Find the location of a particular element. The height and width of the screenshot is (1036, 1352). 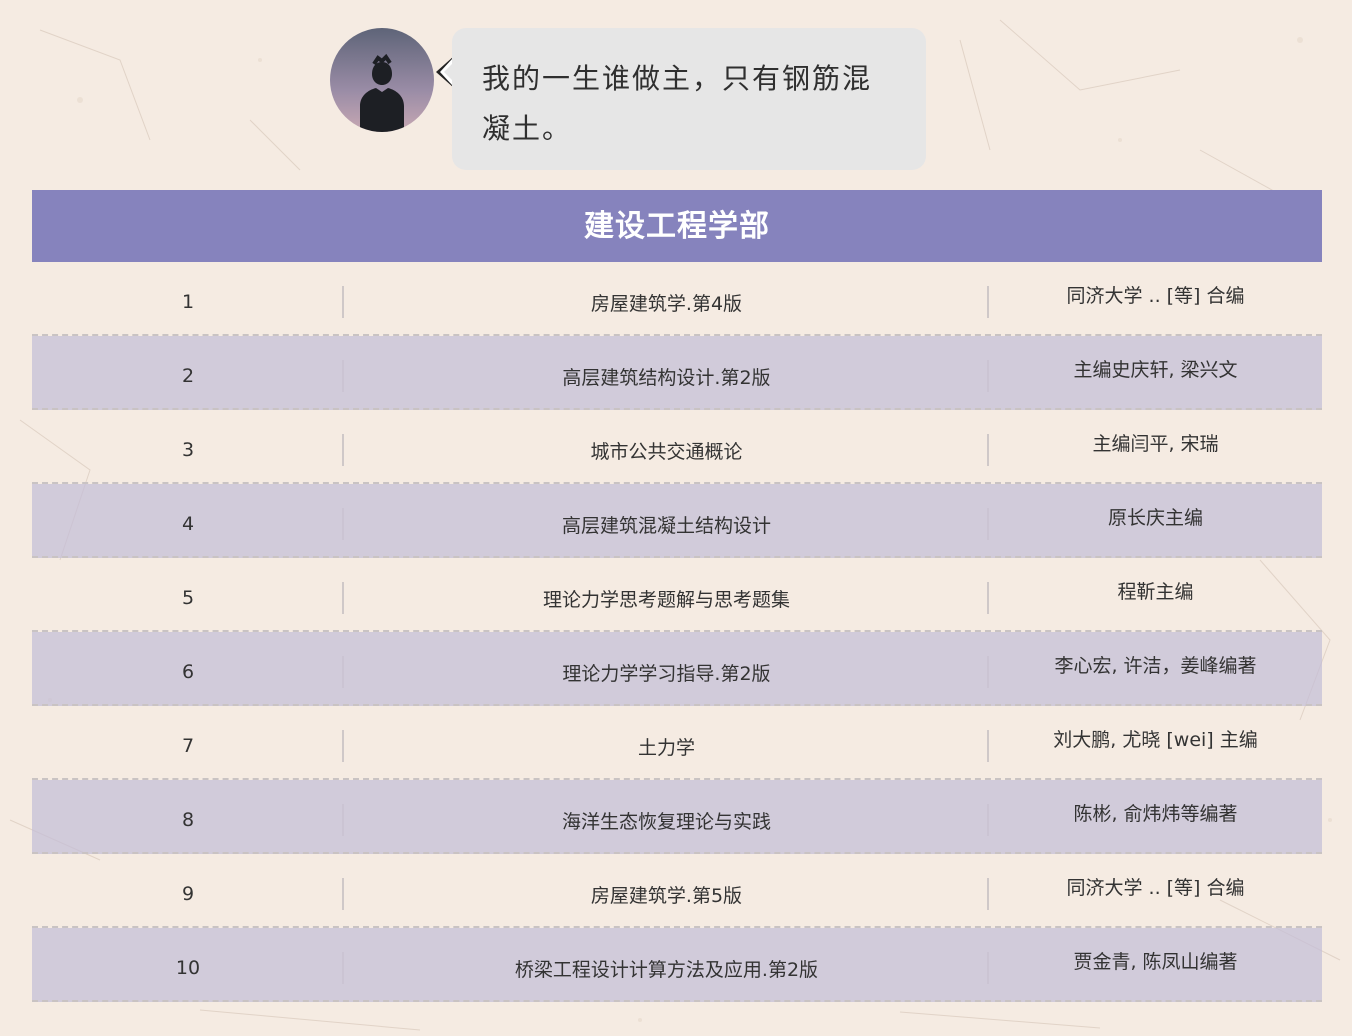

row-number: 5 is located at coordinates (188, 594).